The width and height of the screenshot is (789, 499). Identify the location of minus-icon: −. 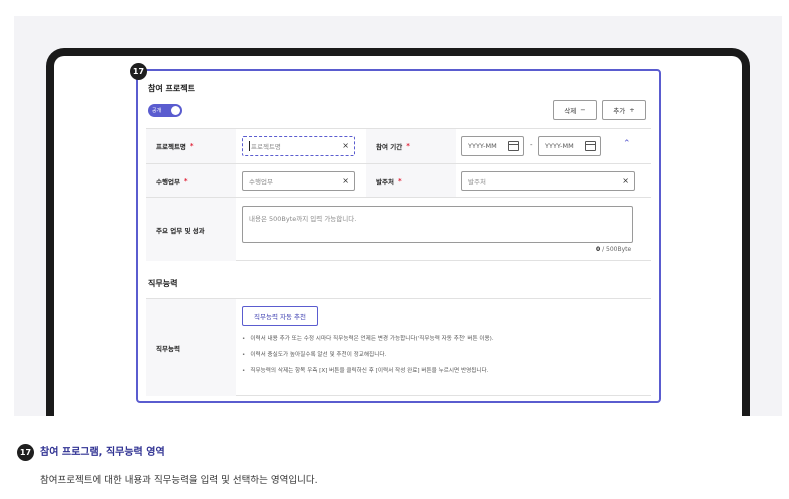
(583, 110).